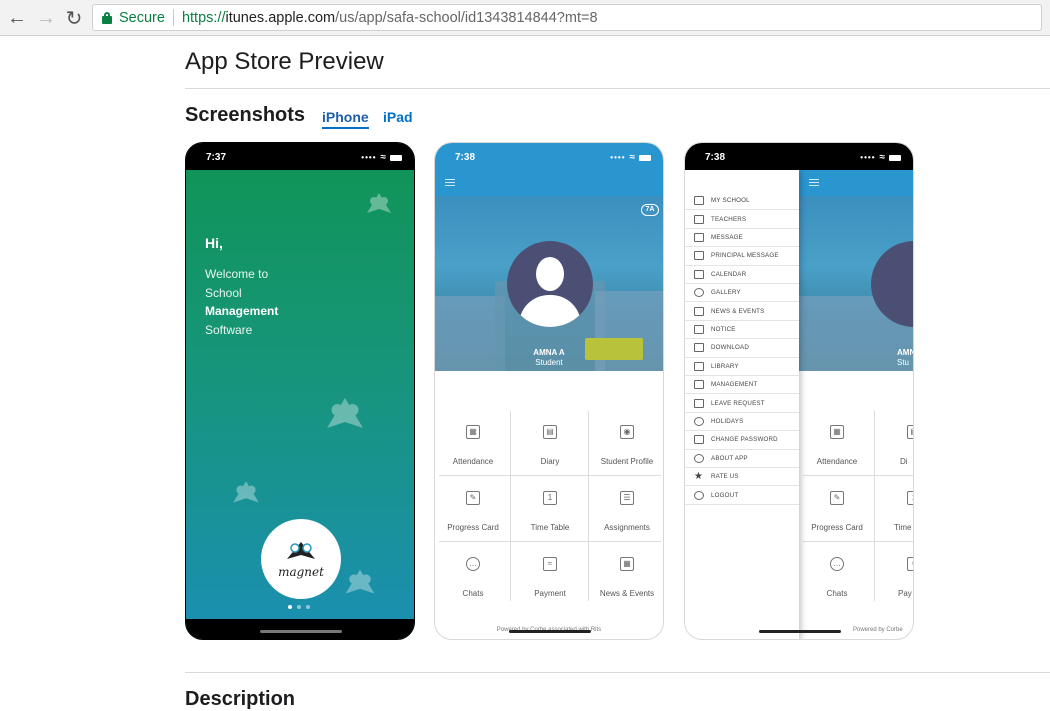  I want to click on menu-item-management: MANAGEMENT, so click(742, 385).